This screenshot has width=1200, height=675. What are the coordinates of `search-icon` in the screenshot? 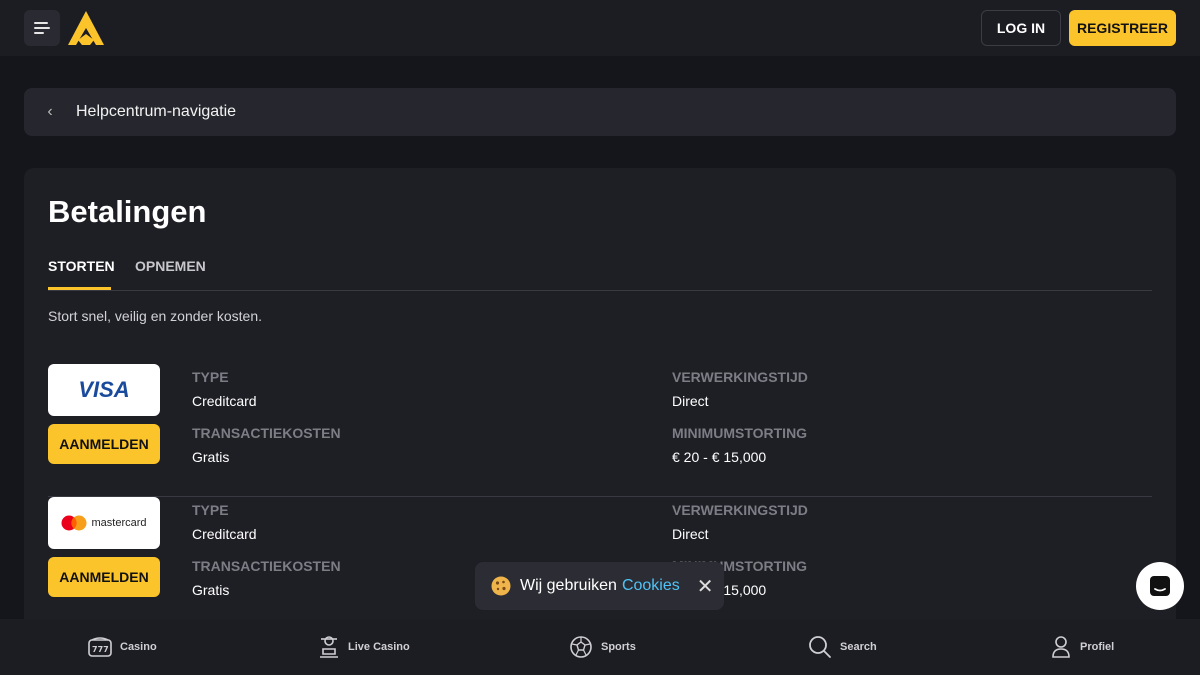 It's located at (820, 647).